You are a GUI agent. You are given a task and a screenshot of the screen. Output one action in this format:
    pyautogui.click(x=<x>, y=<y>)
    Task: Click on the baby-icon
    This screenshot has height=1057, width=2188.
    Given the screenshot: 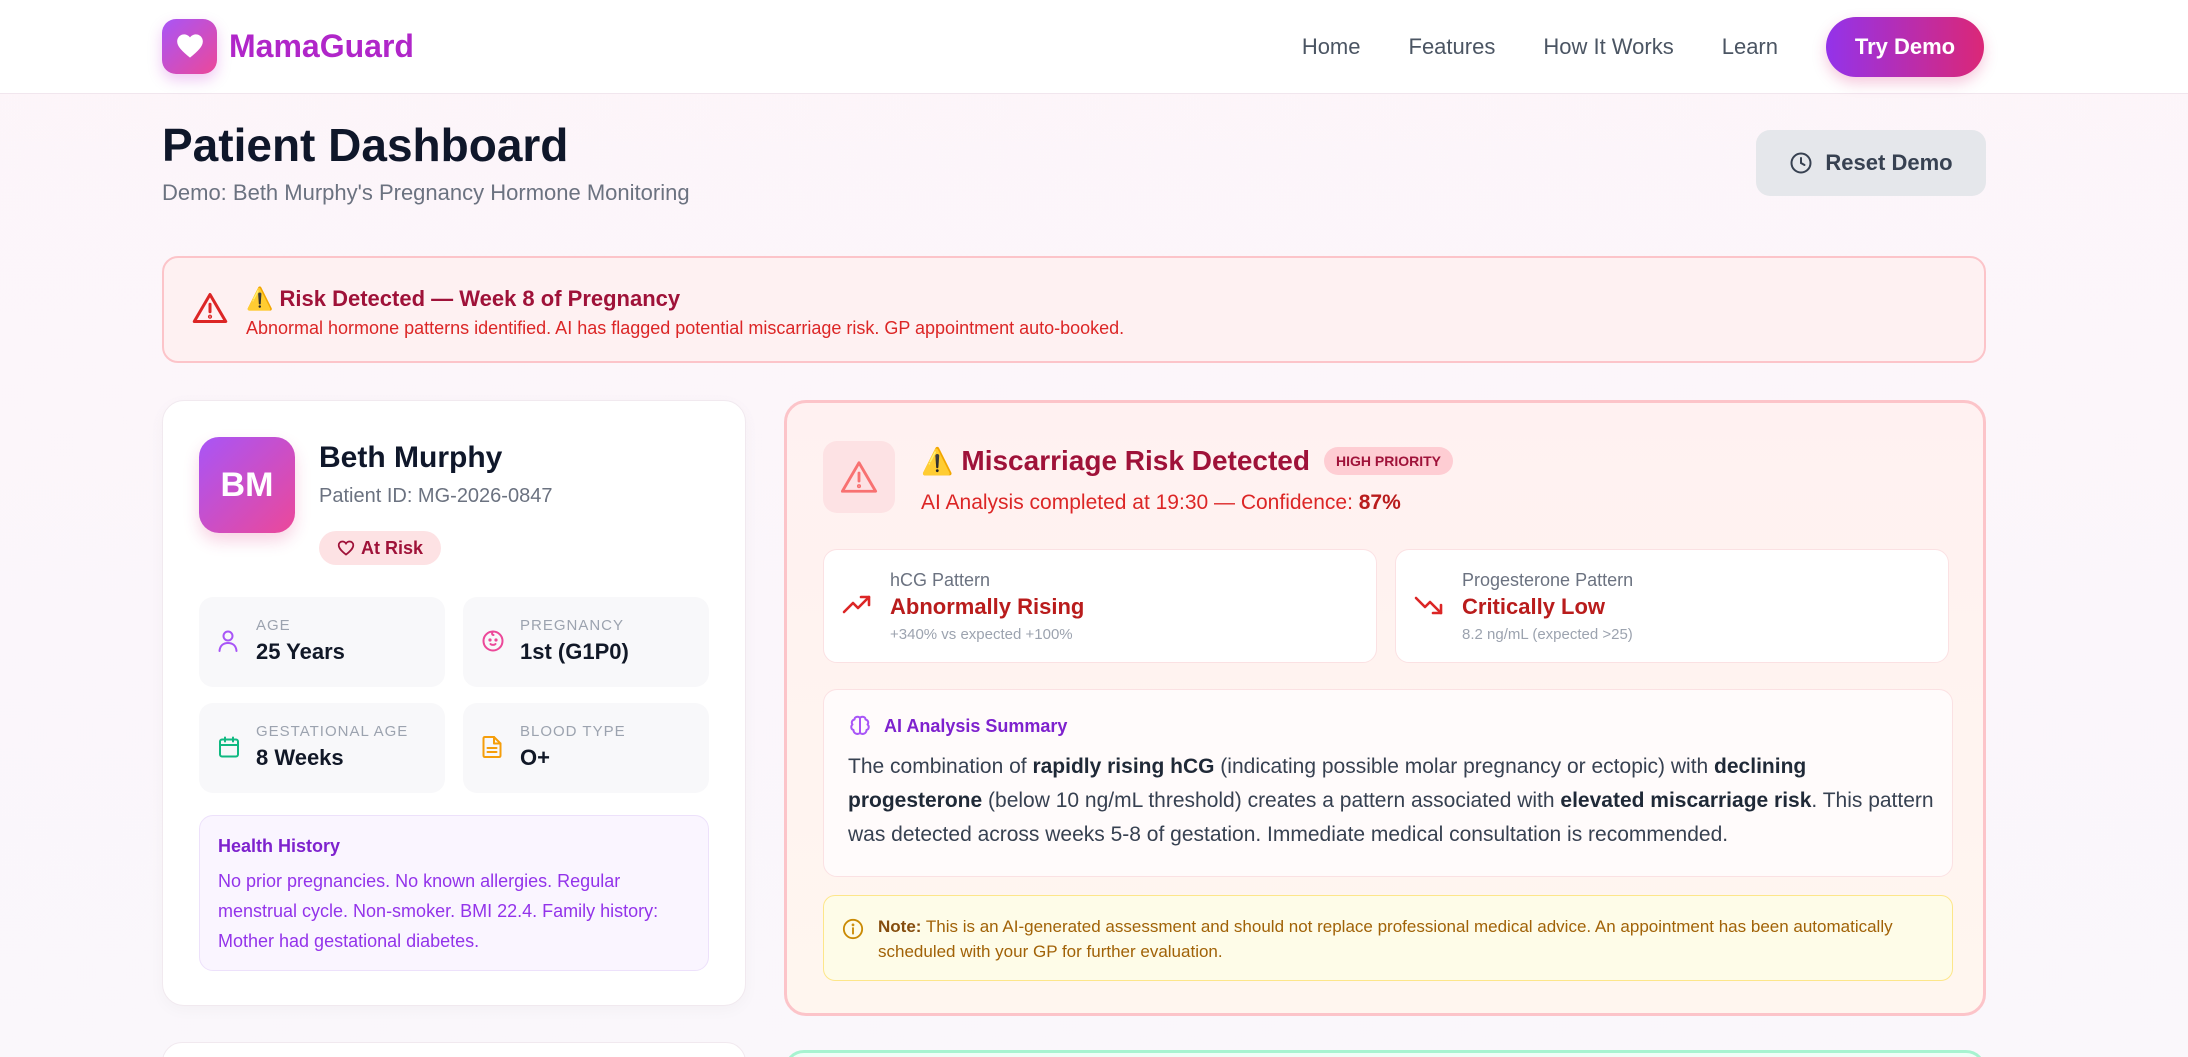 What is the action you would take?
    pyautogui.click(x=493, y=641)
    